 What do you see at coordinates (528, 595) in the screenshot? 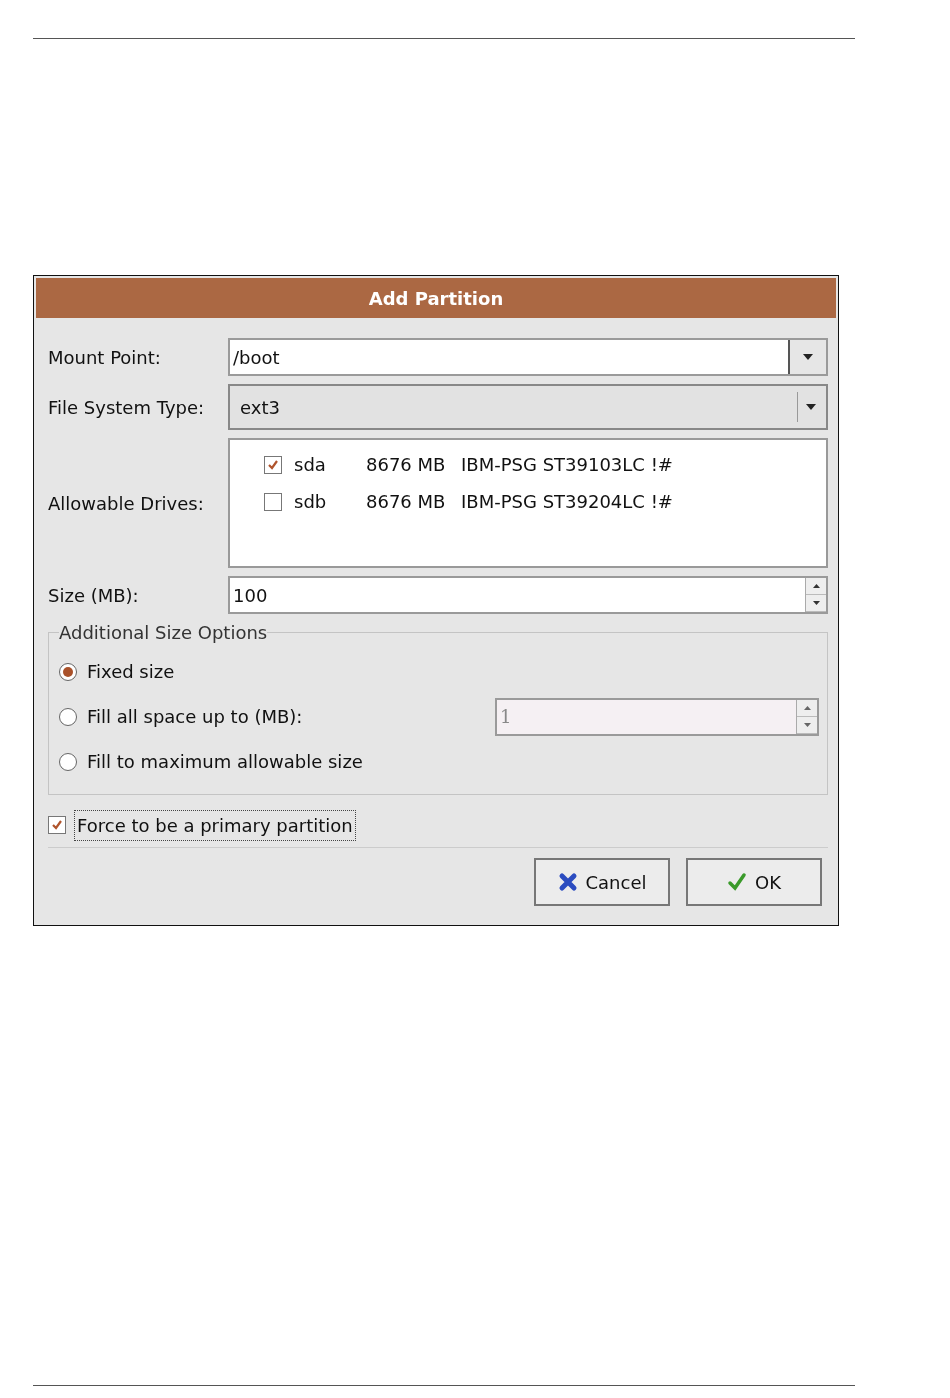
I see `size-spinbox: 100` at bounding box center [528, 595].